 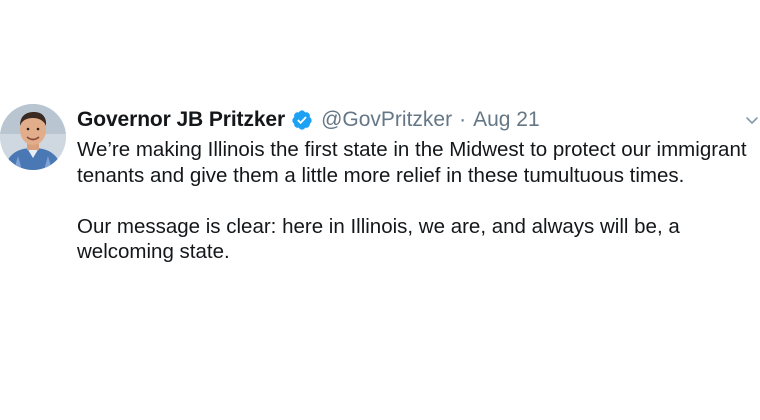 What do you see at coordinates (506, 120) in the screenshot?
I see `tweet-date: Aug 21` at bounding box center [506, 120].